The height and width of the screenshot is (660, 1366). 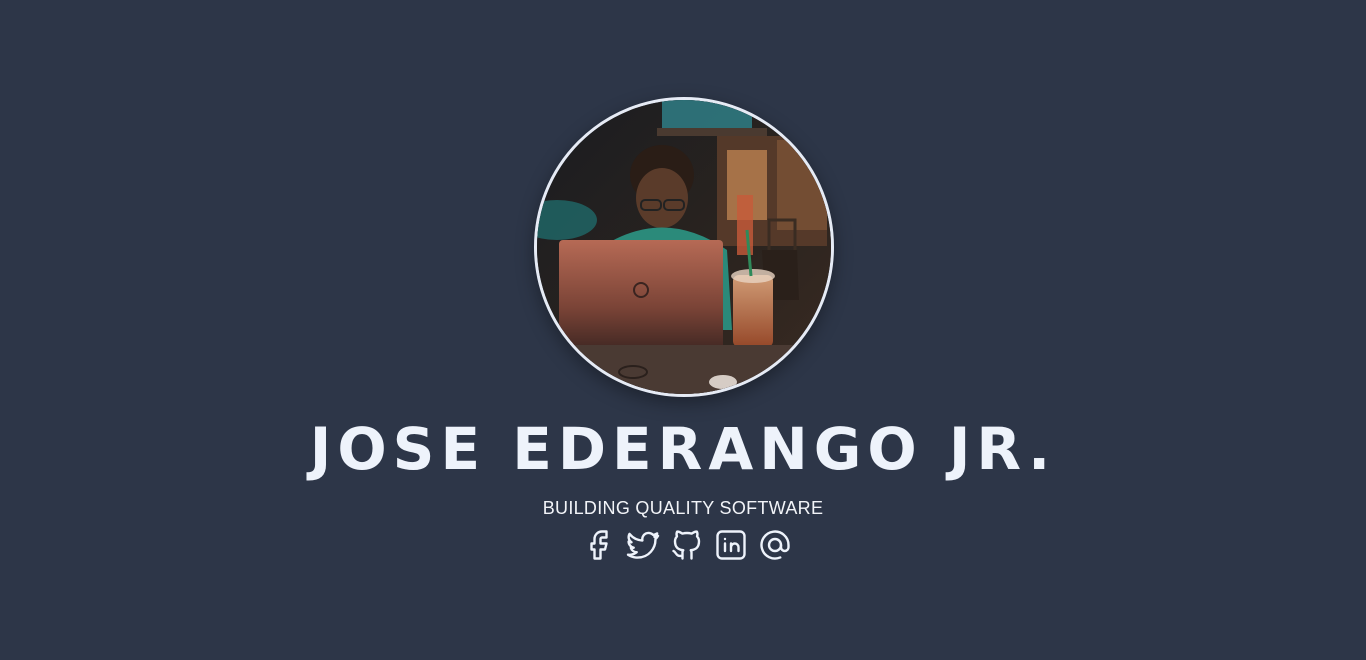 I want to click on twitter-link, so click(x=643, y=545).